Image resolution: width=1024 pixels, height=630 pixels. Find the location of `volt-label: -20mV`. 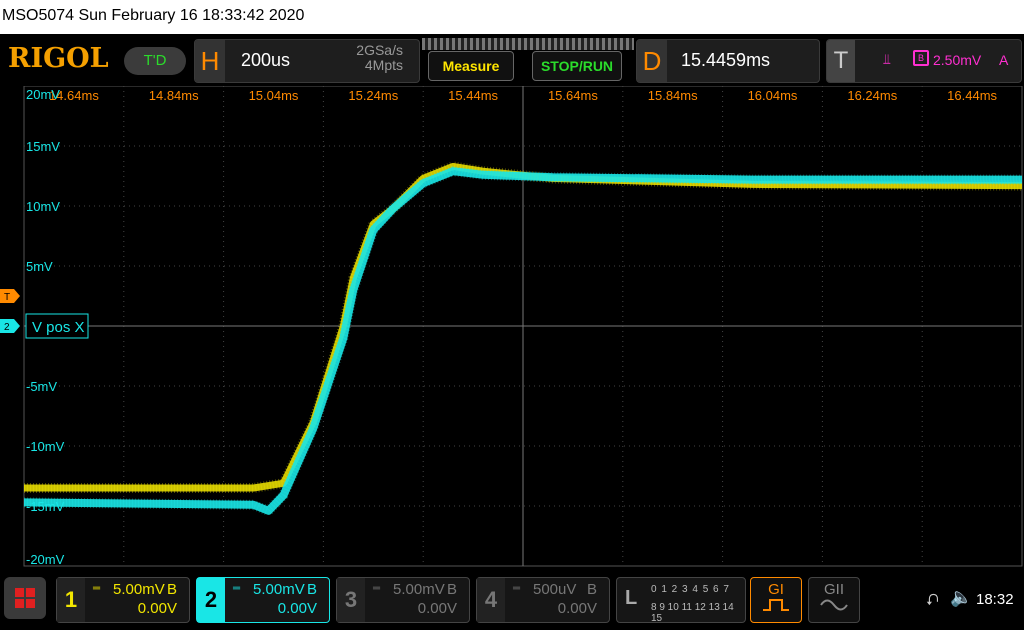

volt-label: -20mV is located at coordinates (45, 559).